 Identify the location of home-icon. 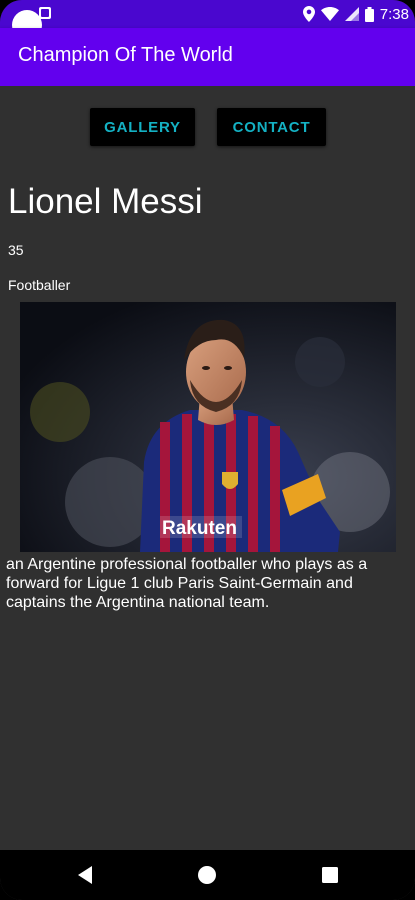
(207, 875).